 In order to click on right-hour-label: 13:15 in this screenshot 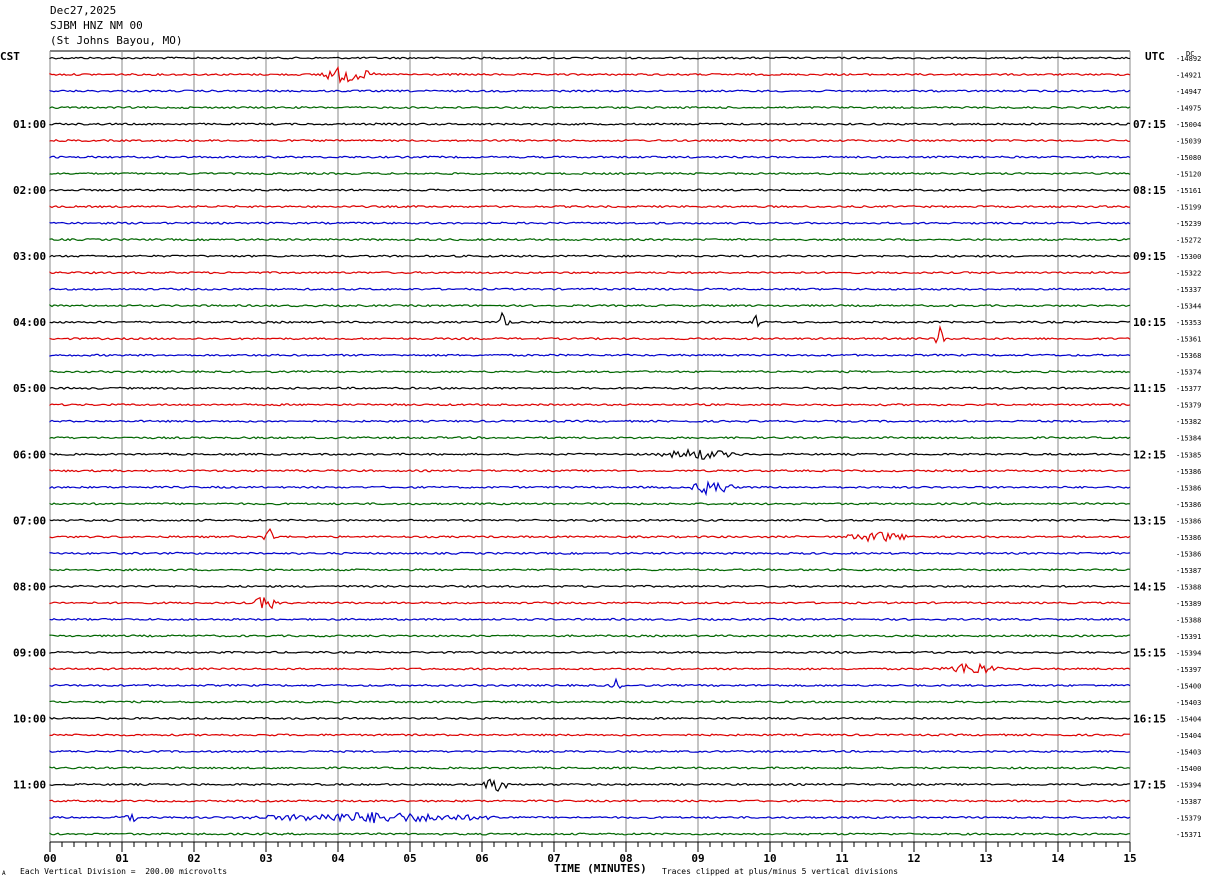, I will do `click(1149, 520)`.